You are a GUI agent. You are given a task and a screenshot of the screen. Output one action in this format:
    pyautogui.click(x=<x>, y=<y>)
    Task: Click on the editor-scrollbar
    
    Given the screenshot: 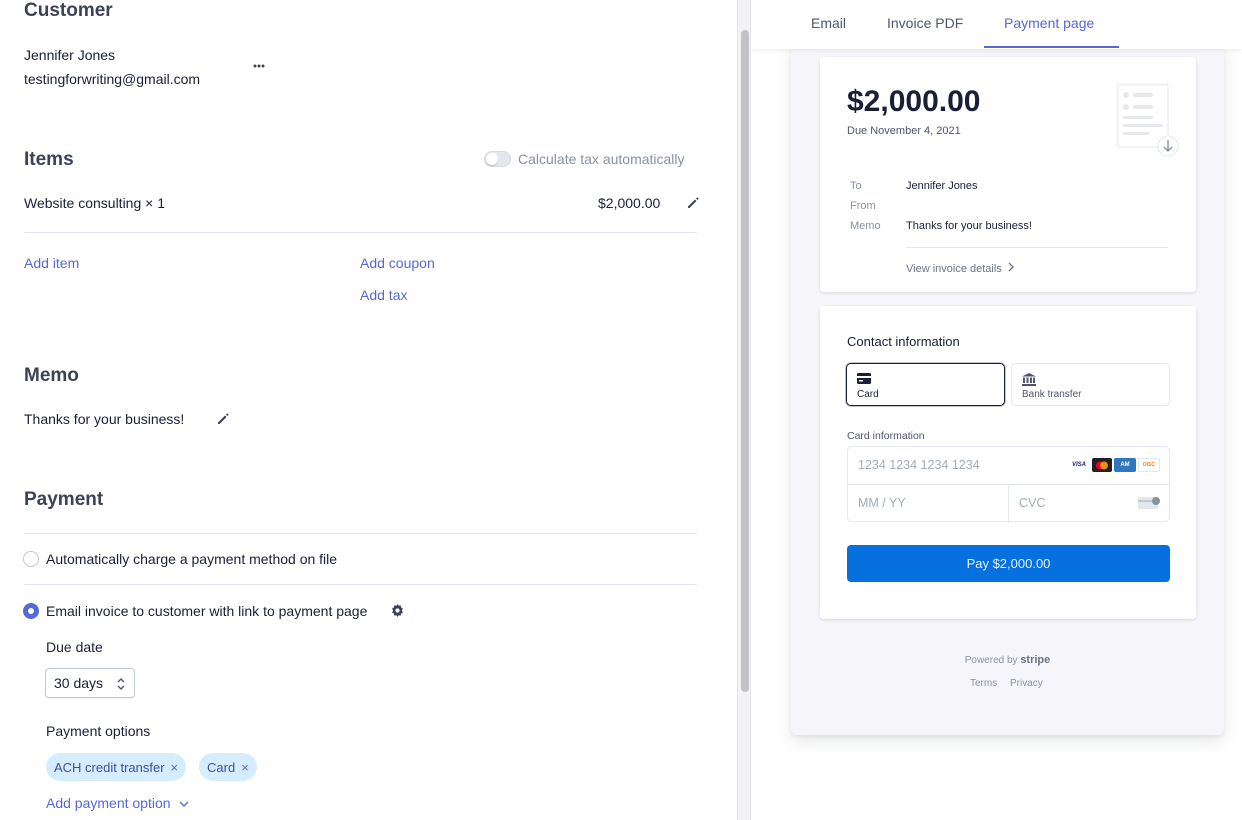 What is the action you would take?
    pyautogui.click(x=744, y=410)
    